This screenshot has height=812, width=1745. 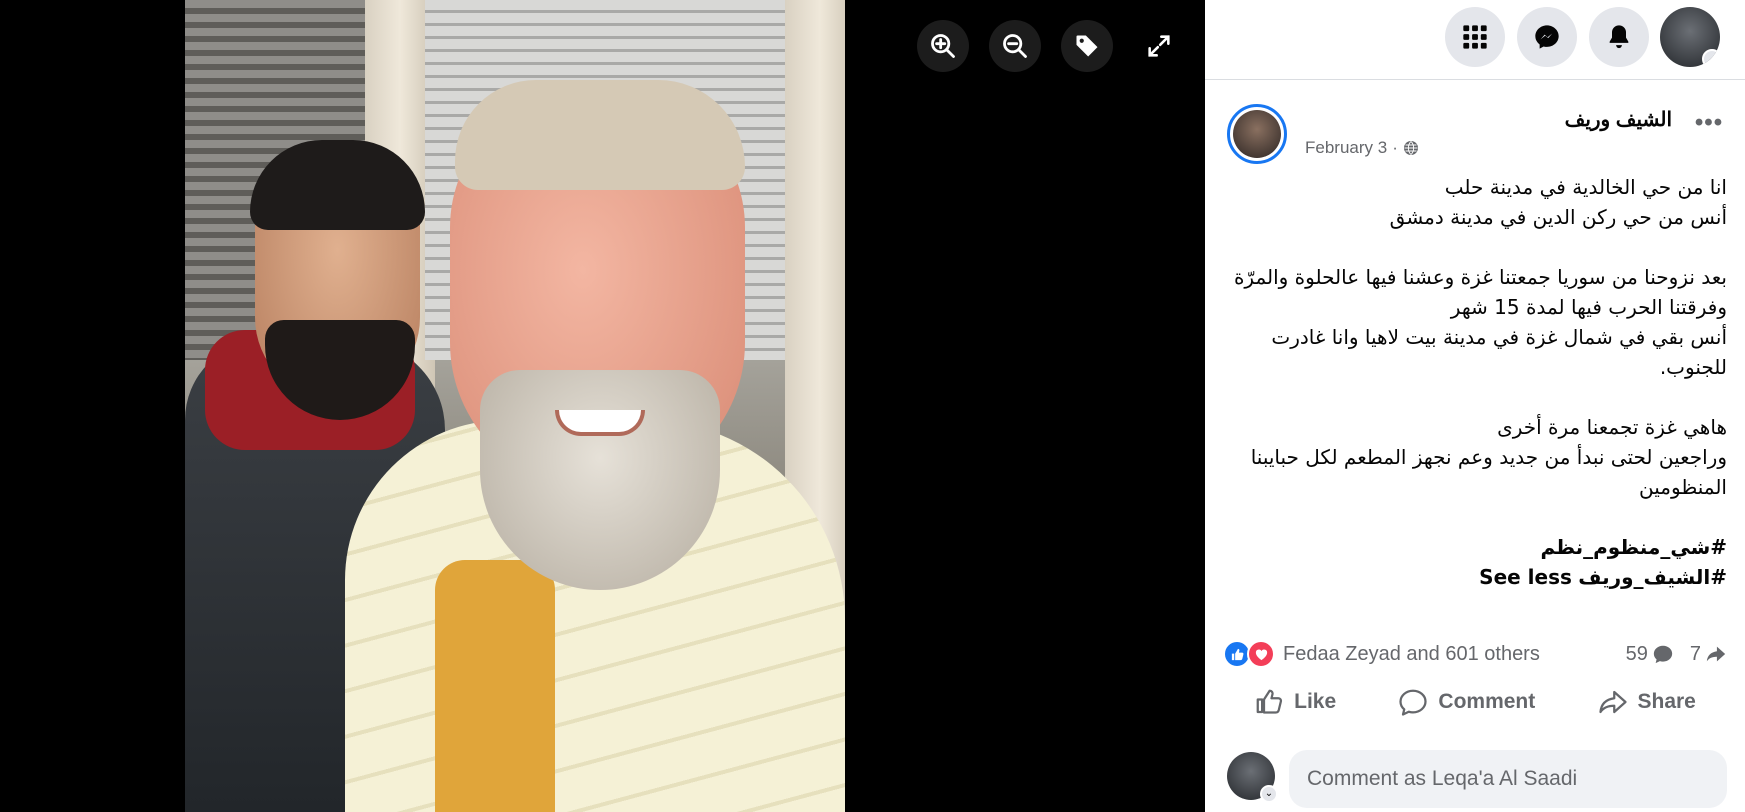 I want to click on like-button: Like, so click(x=1295, y=702).